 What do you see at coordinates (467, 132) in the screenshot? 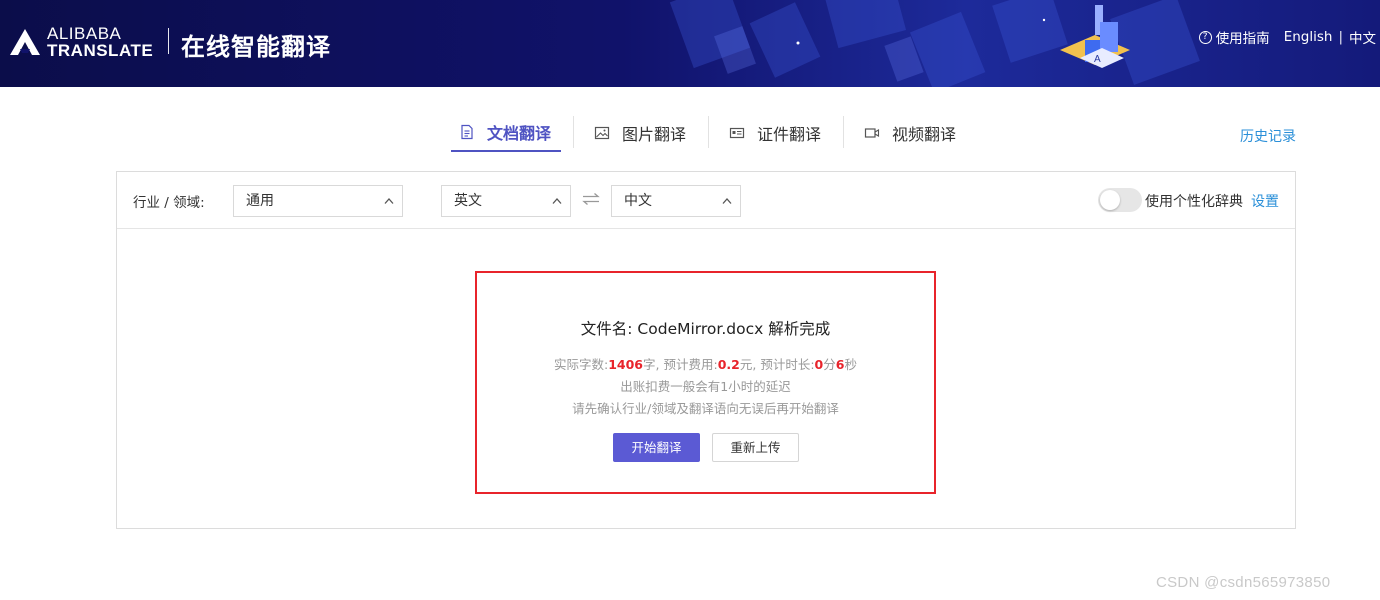
I see `document-icon` at bounding box center [467, 132].